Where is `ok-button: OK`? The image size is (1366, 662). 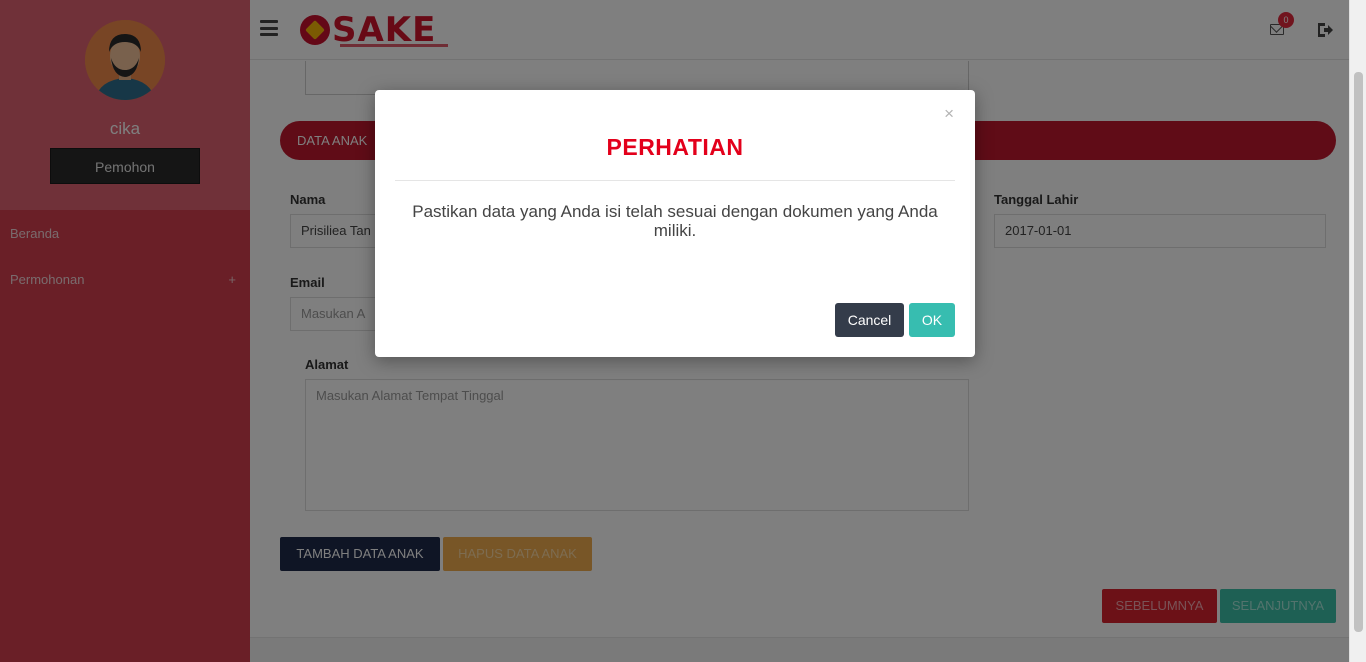 ok-button: OK is located at coordinates (932, 320).